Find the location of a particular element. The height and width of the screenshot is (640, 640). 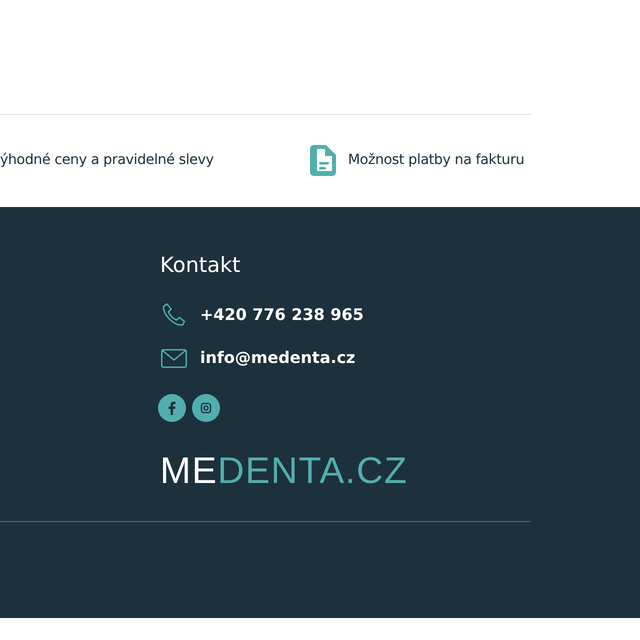

phone-icon is located at coordinates (174, 315).